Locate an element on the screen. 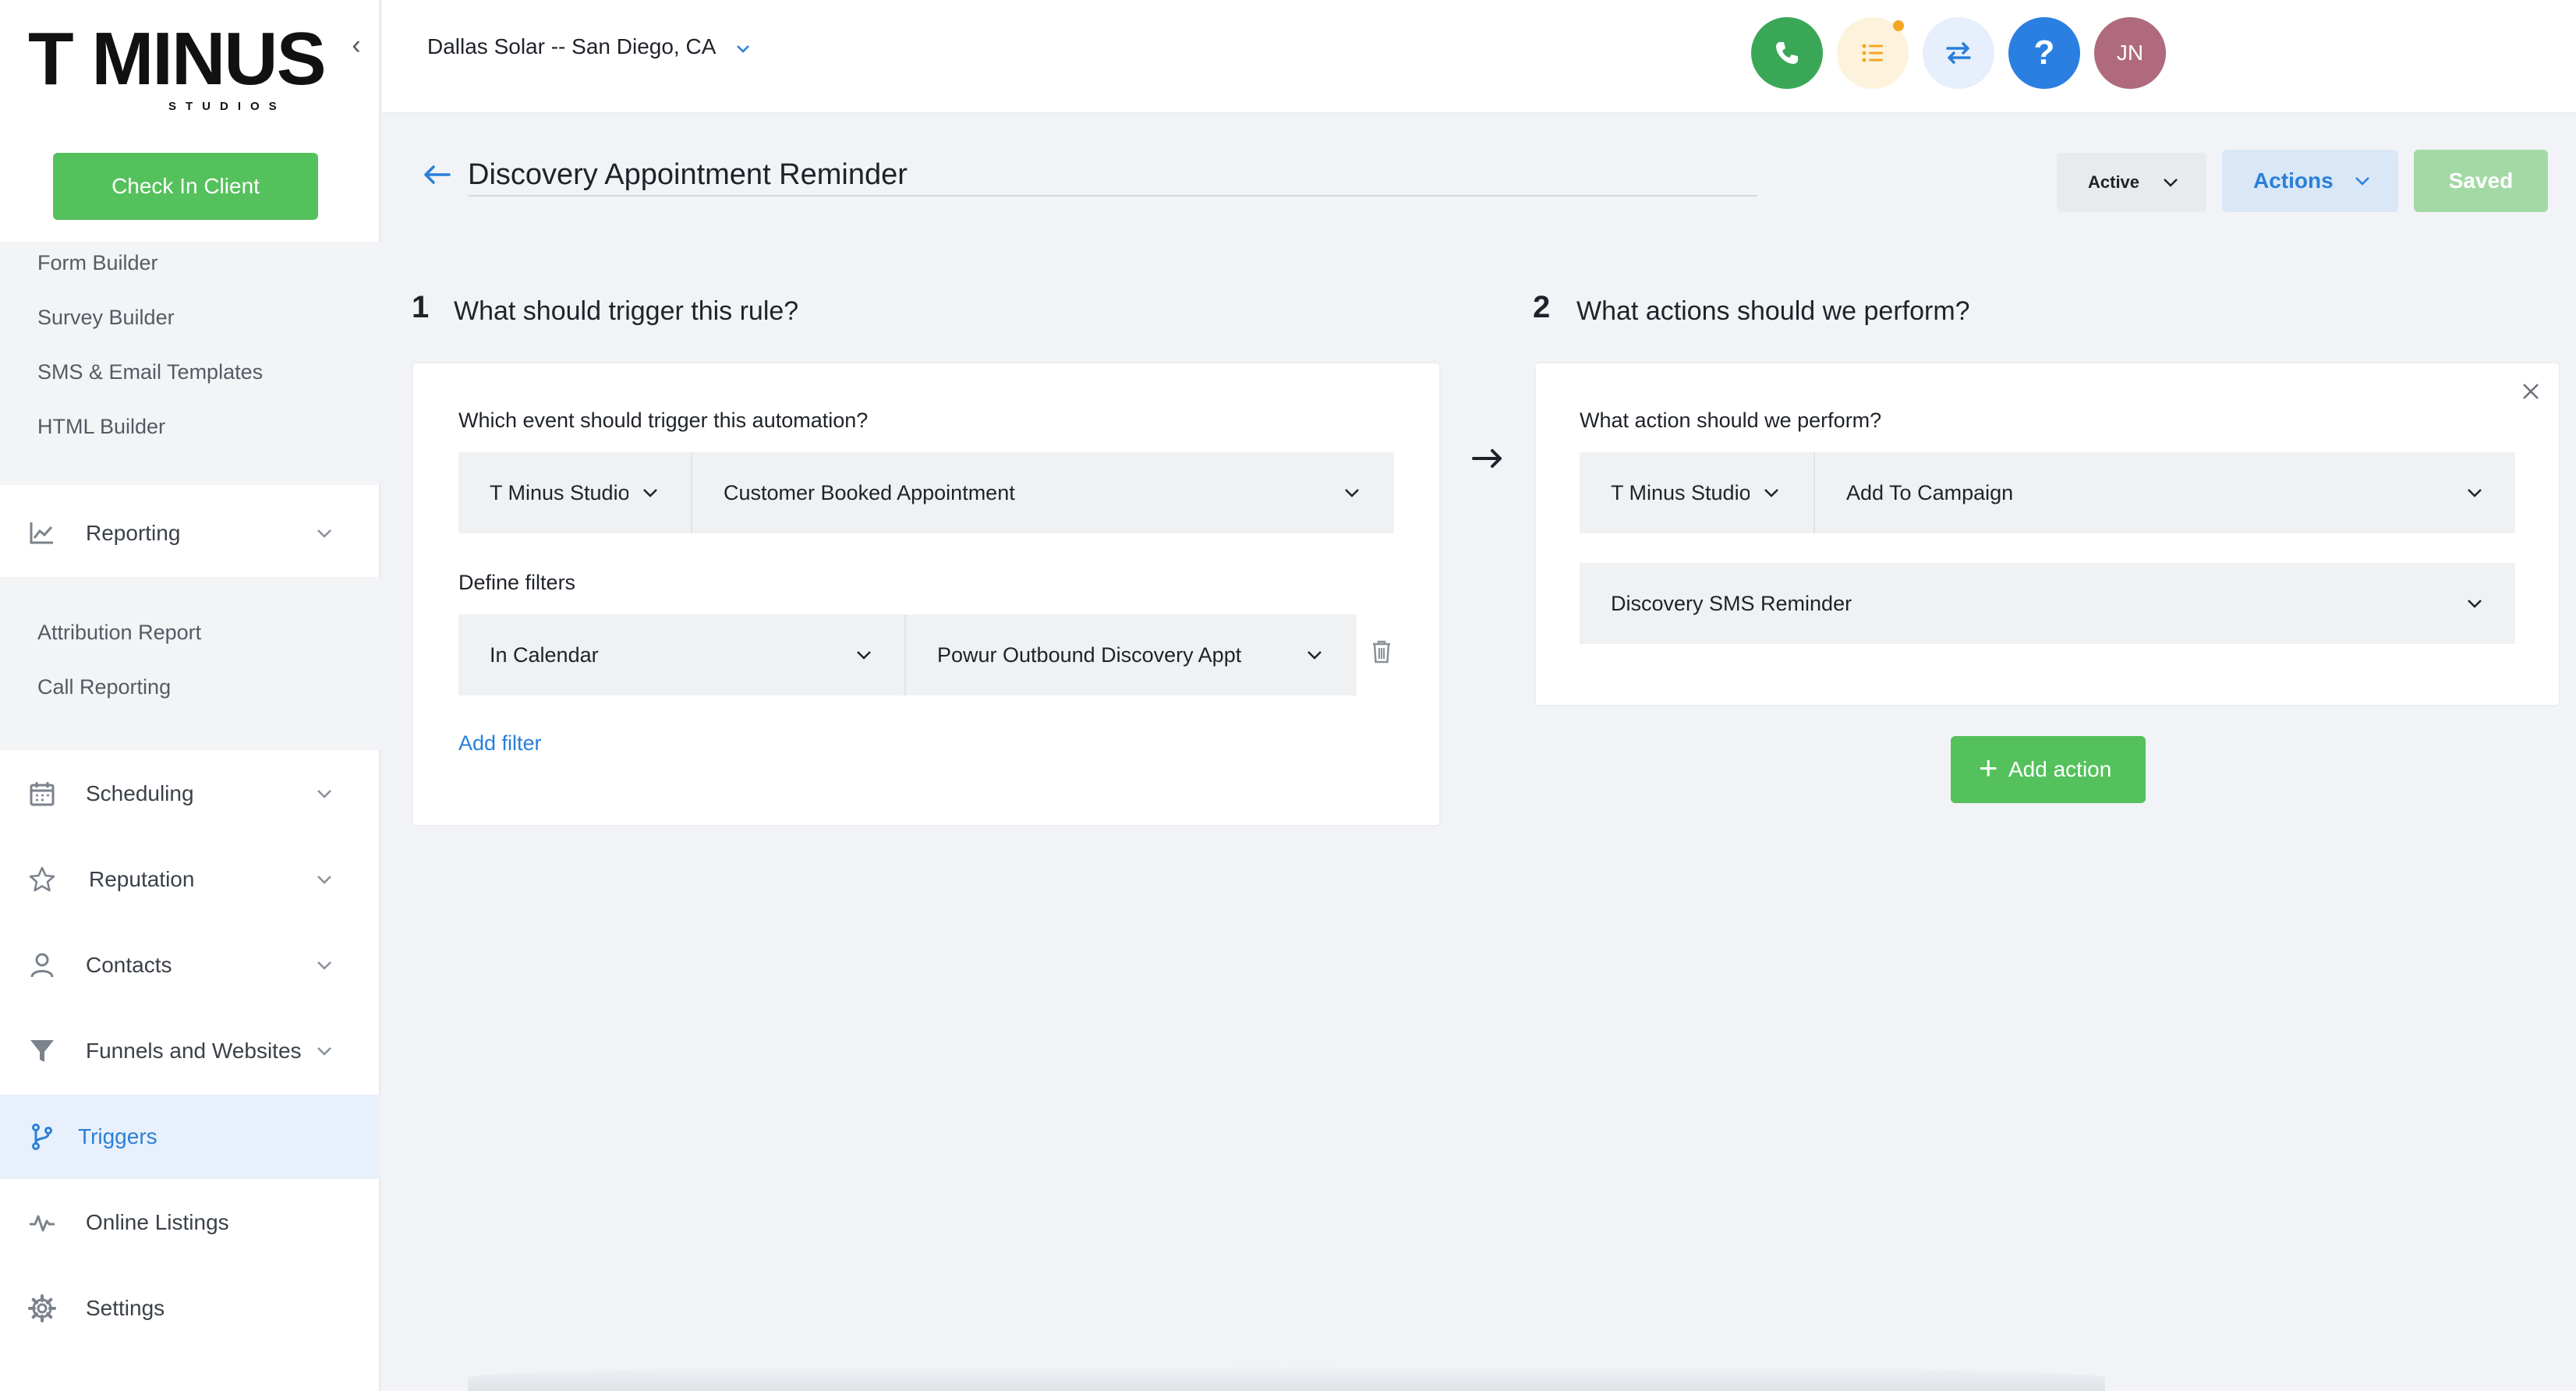 This screenshot has height=1391, width=2576. action-source-select: T Minus Studios is located at coordinates (1696, 492).